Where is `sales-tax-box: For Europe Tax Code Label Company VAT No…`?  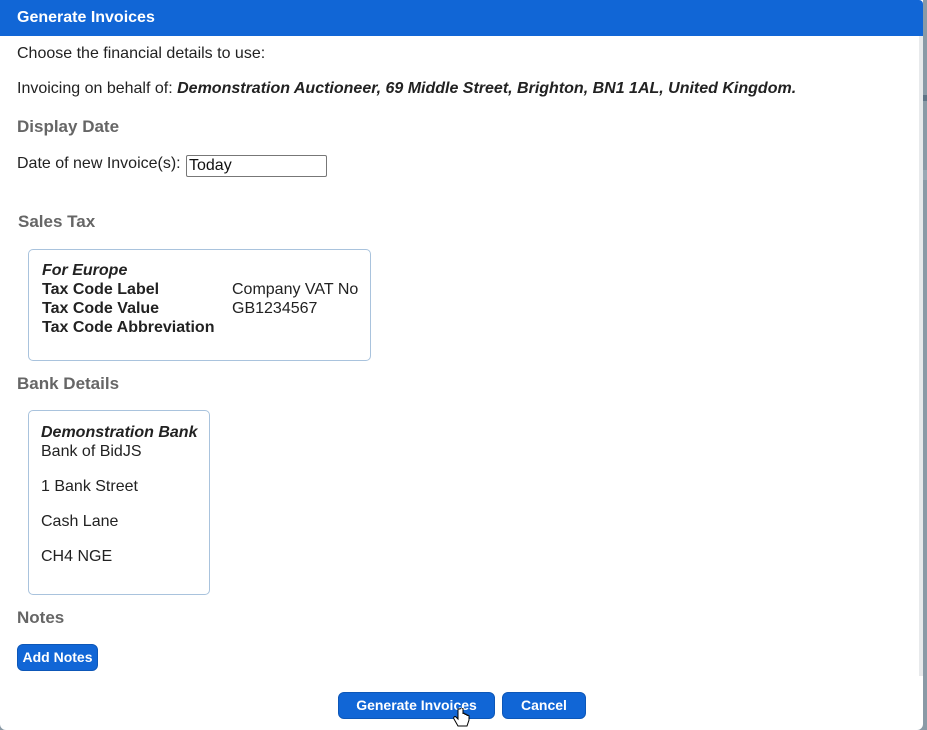
sales-tax-box: For Europe Tax Code Label Company VAT No… is located at coordinates (199, 305).